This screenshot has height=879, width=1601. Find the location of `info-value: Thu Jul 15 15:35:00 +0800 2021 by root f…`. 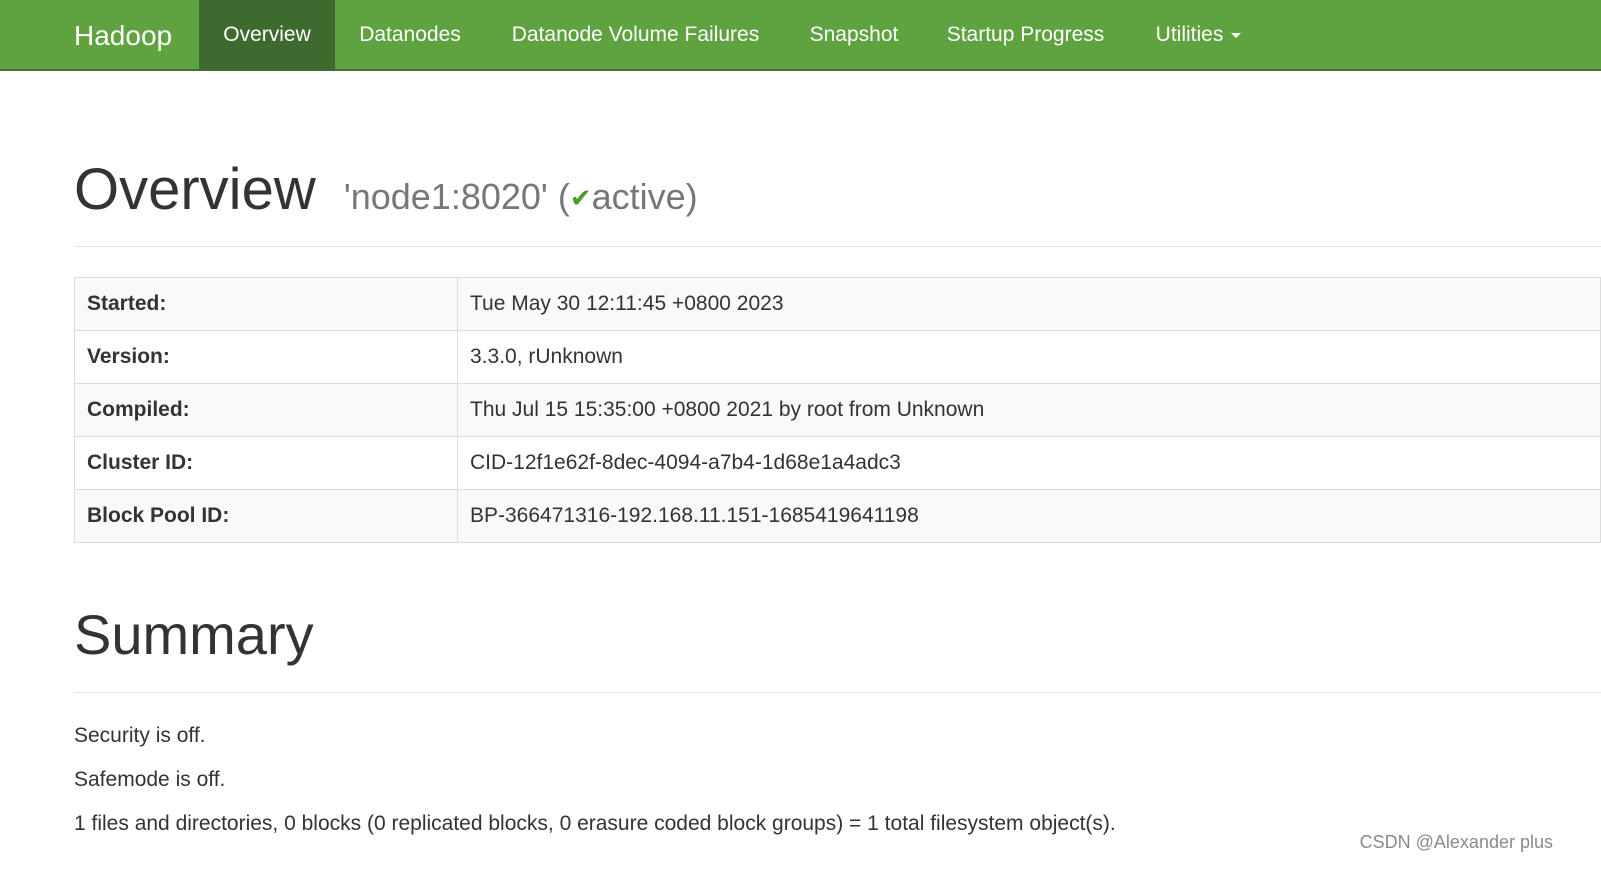

info-value: Thu Jul 15 15:35:00 +0800 2021 by root f… is located at coordinates (1029, 410).